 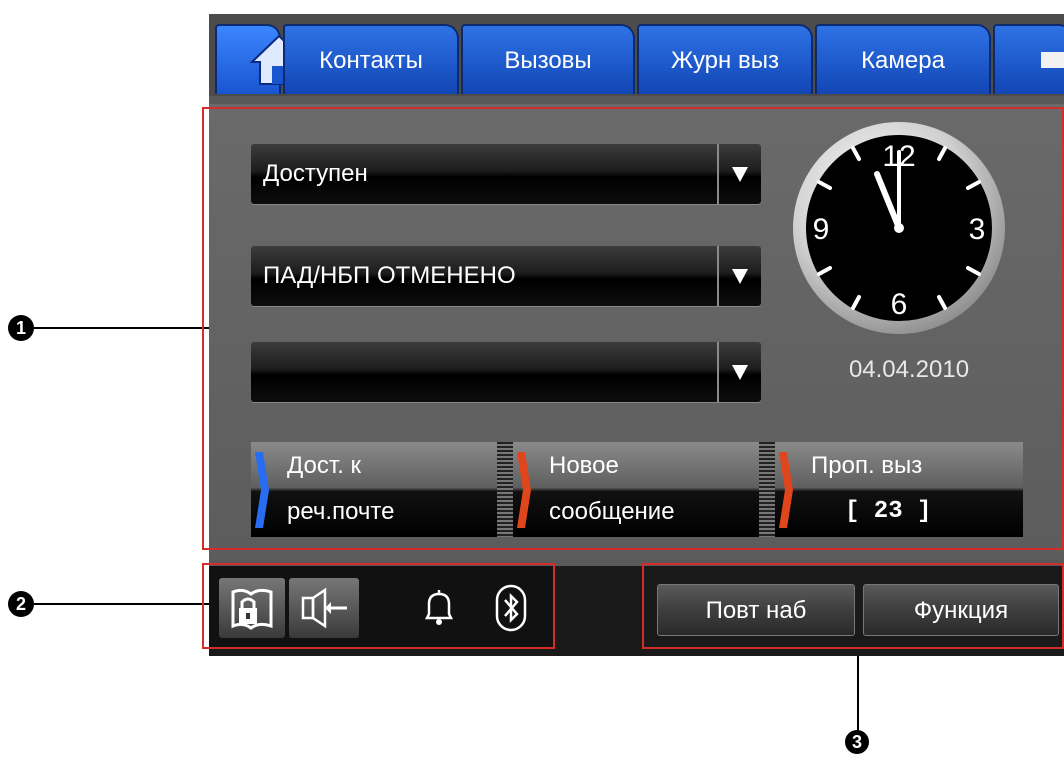 I want to click on tab-call-log-label: Журн выз, so click(x=725, y=60).